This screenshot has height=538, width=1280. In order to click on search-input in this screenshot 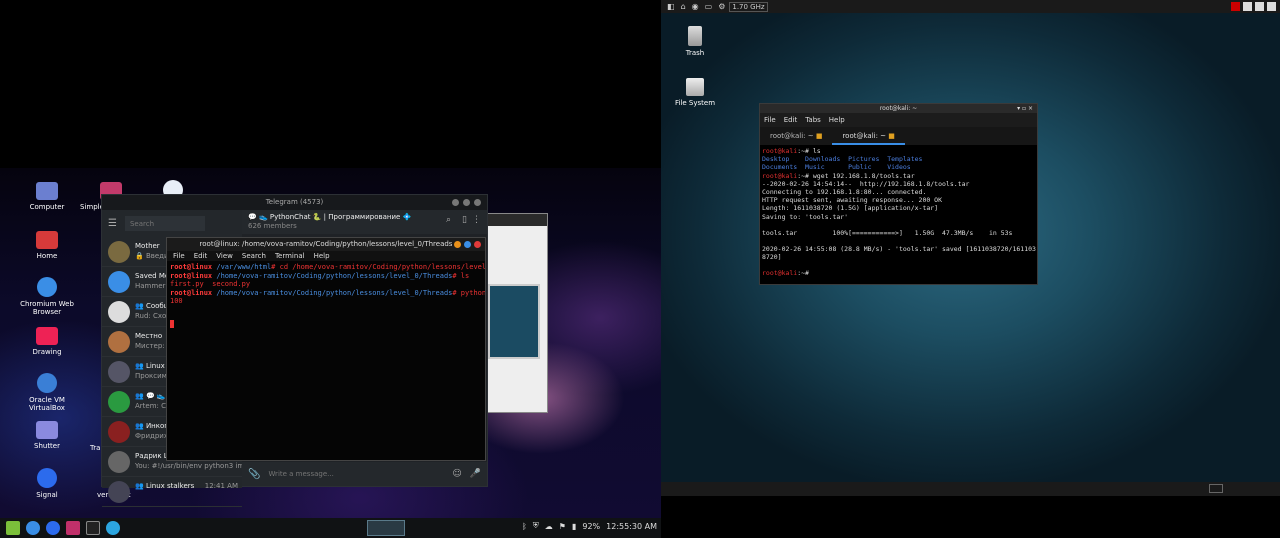, I will do `click(164, 223)`.